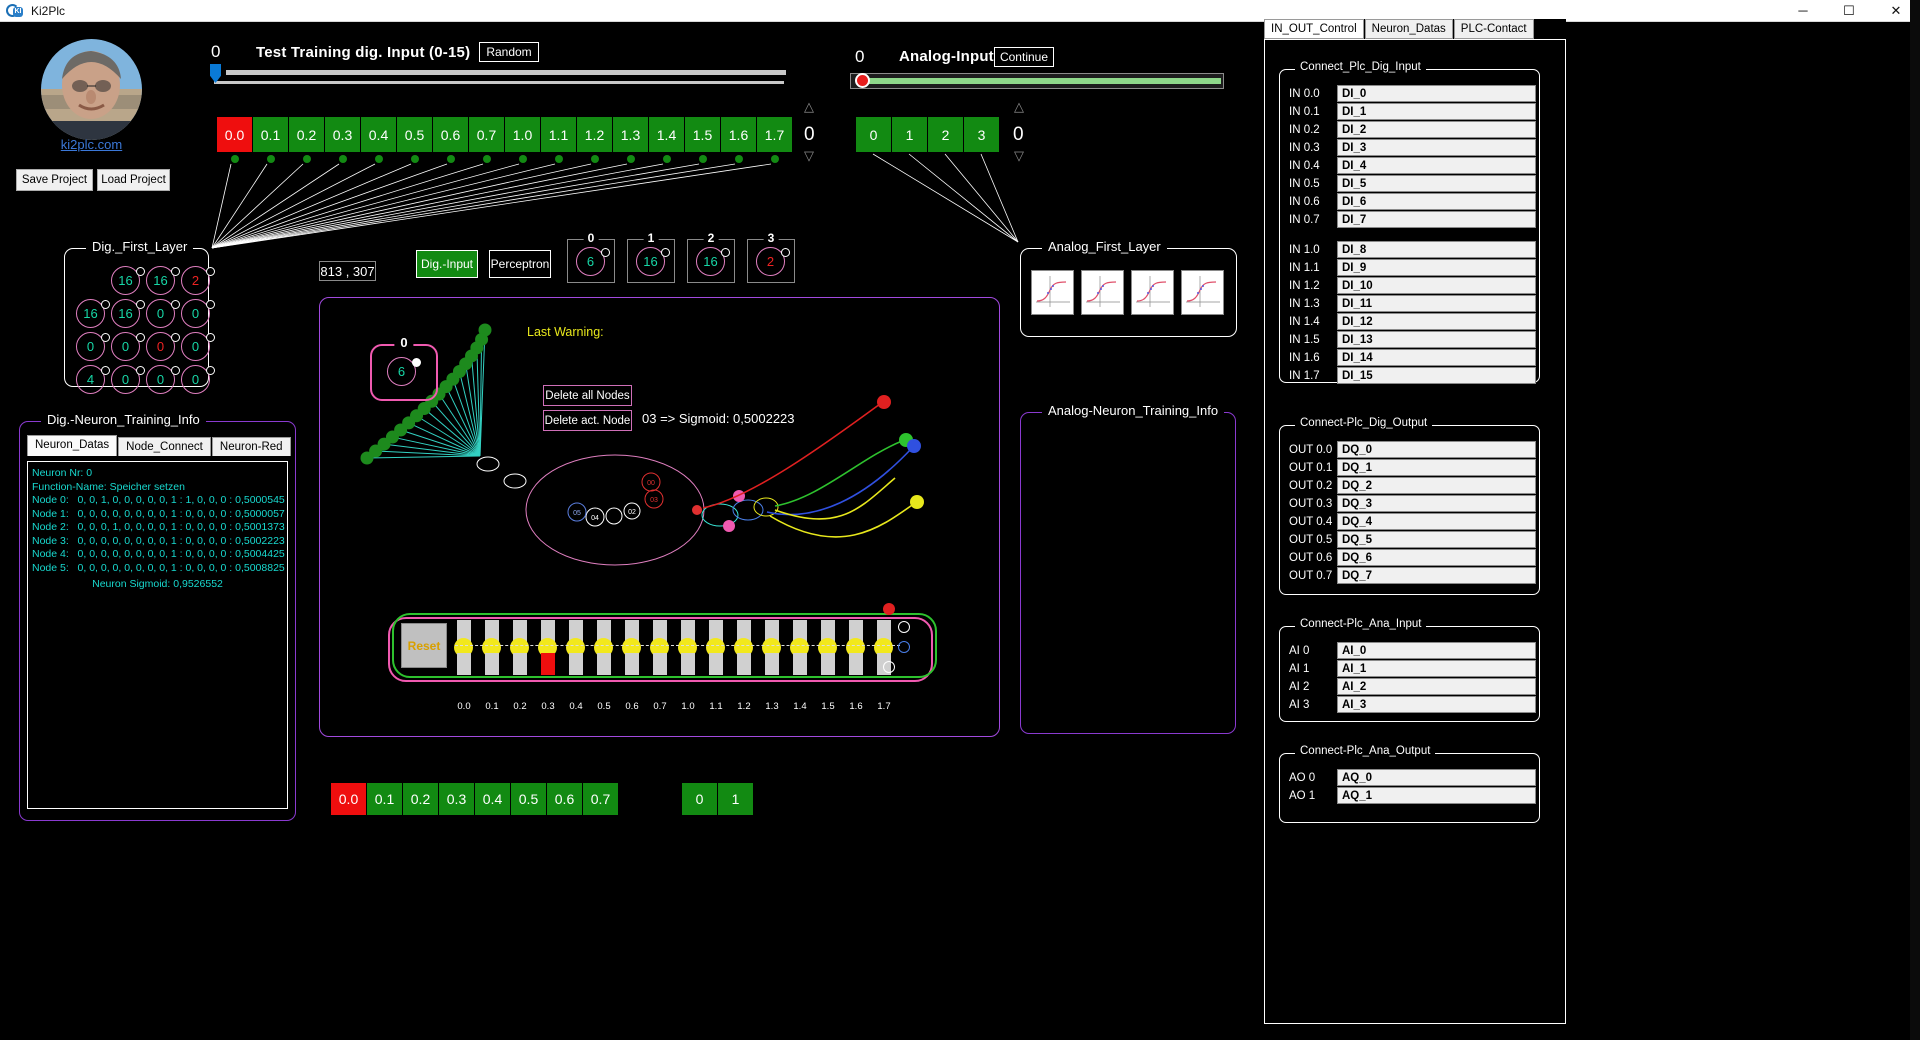 Image resolution: width=1920 pixels, height=1040 pixels. What do you see at coordinates (1436, 165) in the screenshot?
I see `io-name-field: DI_4` at bounding box center [1436, 165].